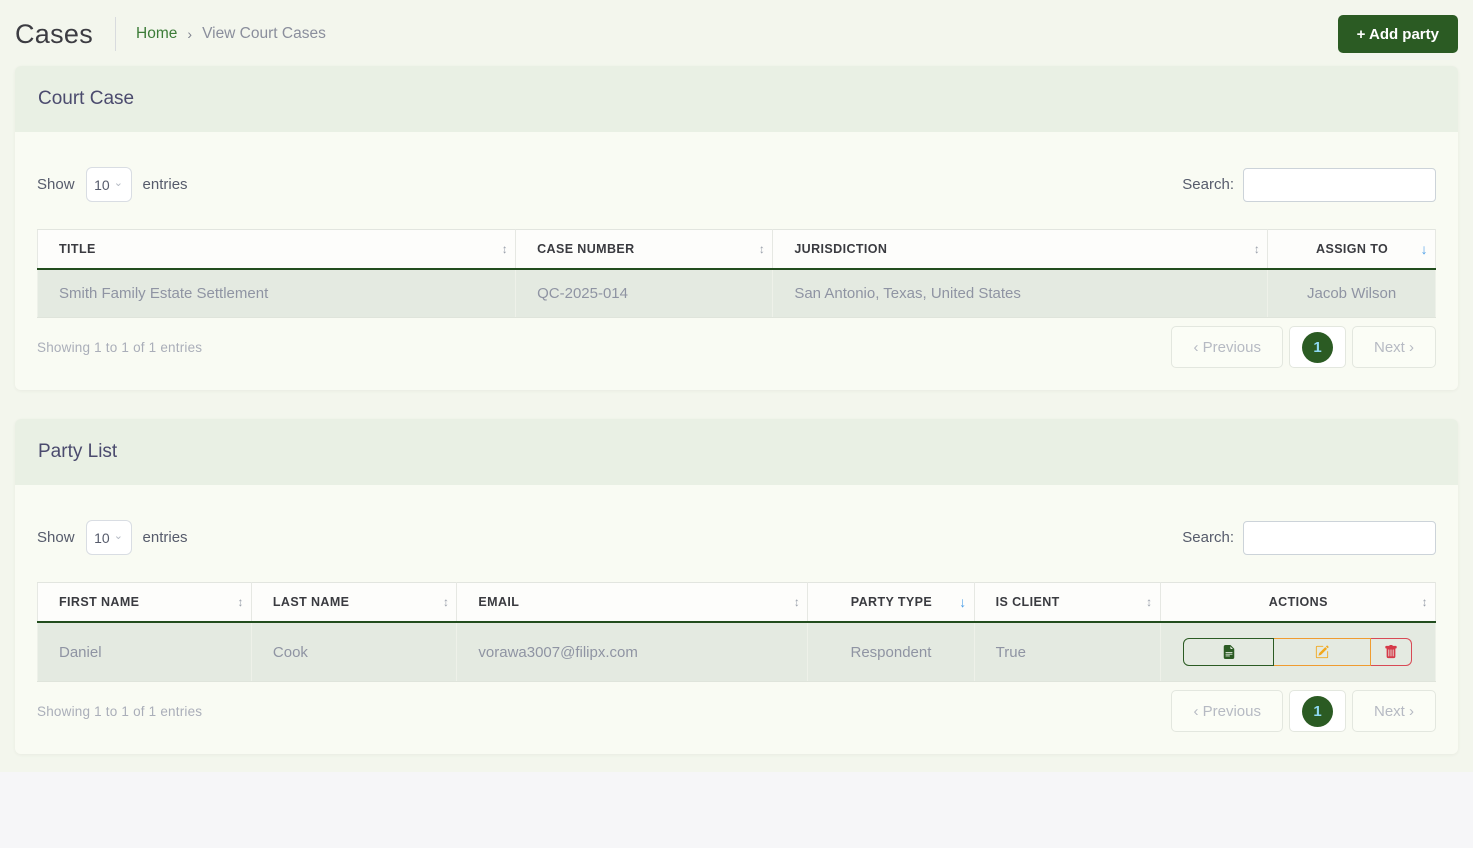  I want to click on column-header-case-number: CASE NUMBER ↕, so click(644, 249).